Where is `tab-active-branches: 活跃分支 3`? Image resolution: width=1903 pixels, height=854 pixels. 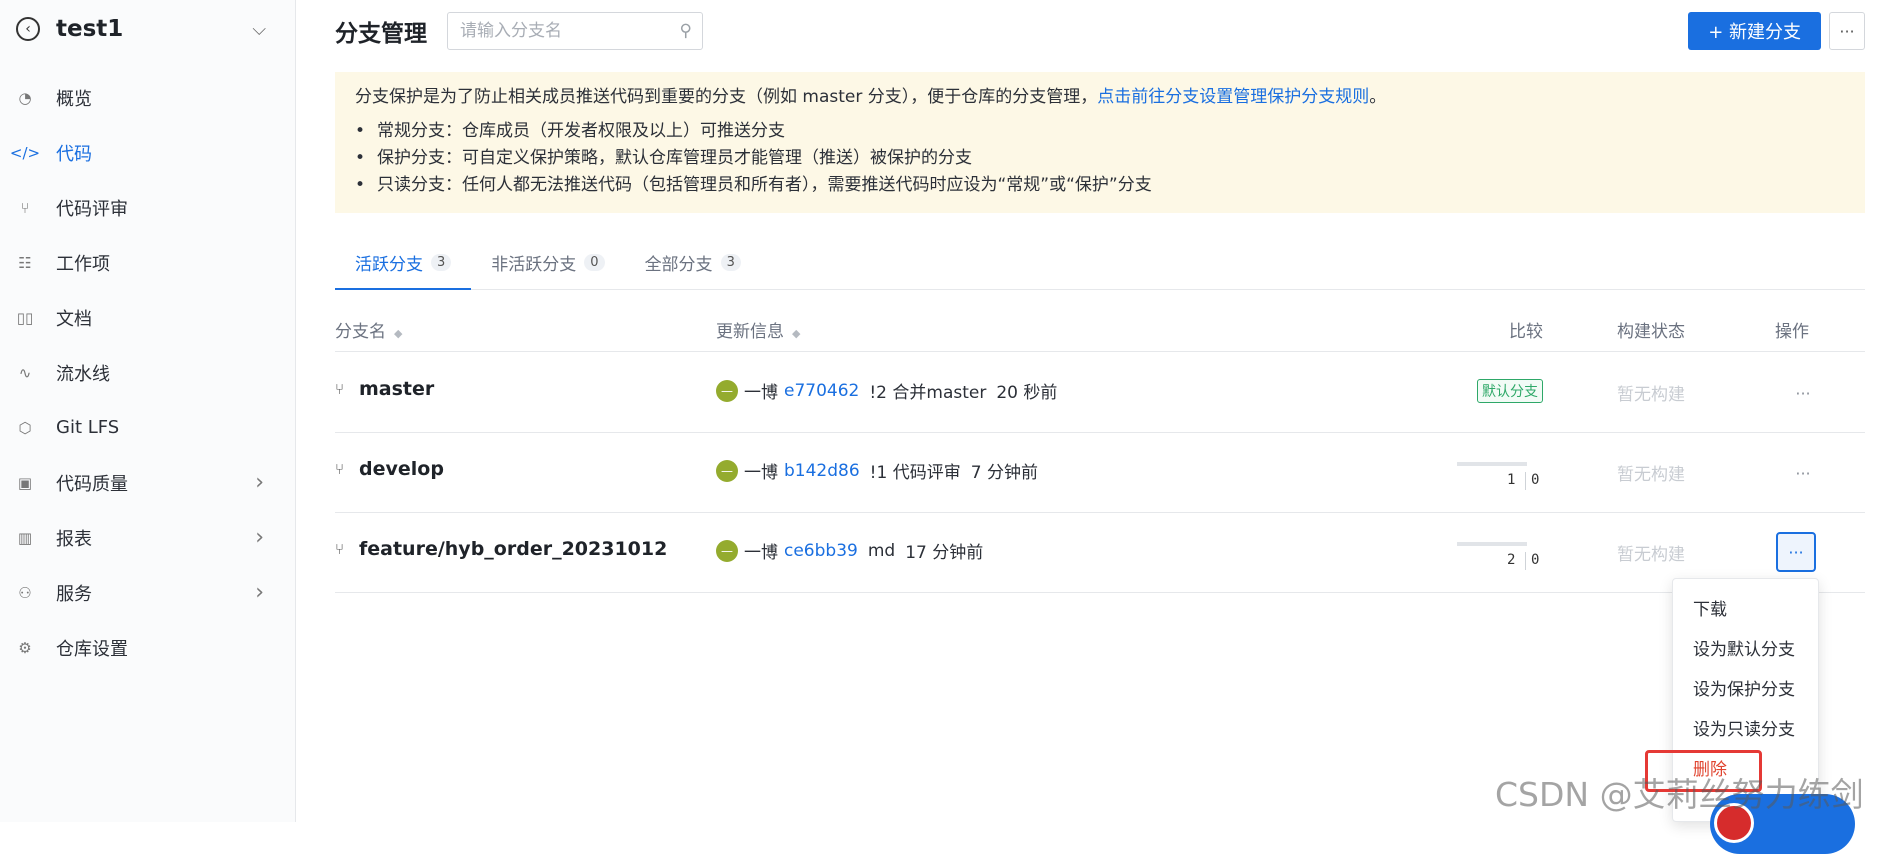
tab-active-branches: 活跃分支 3 is located at coordinates (403, 263).